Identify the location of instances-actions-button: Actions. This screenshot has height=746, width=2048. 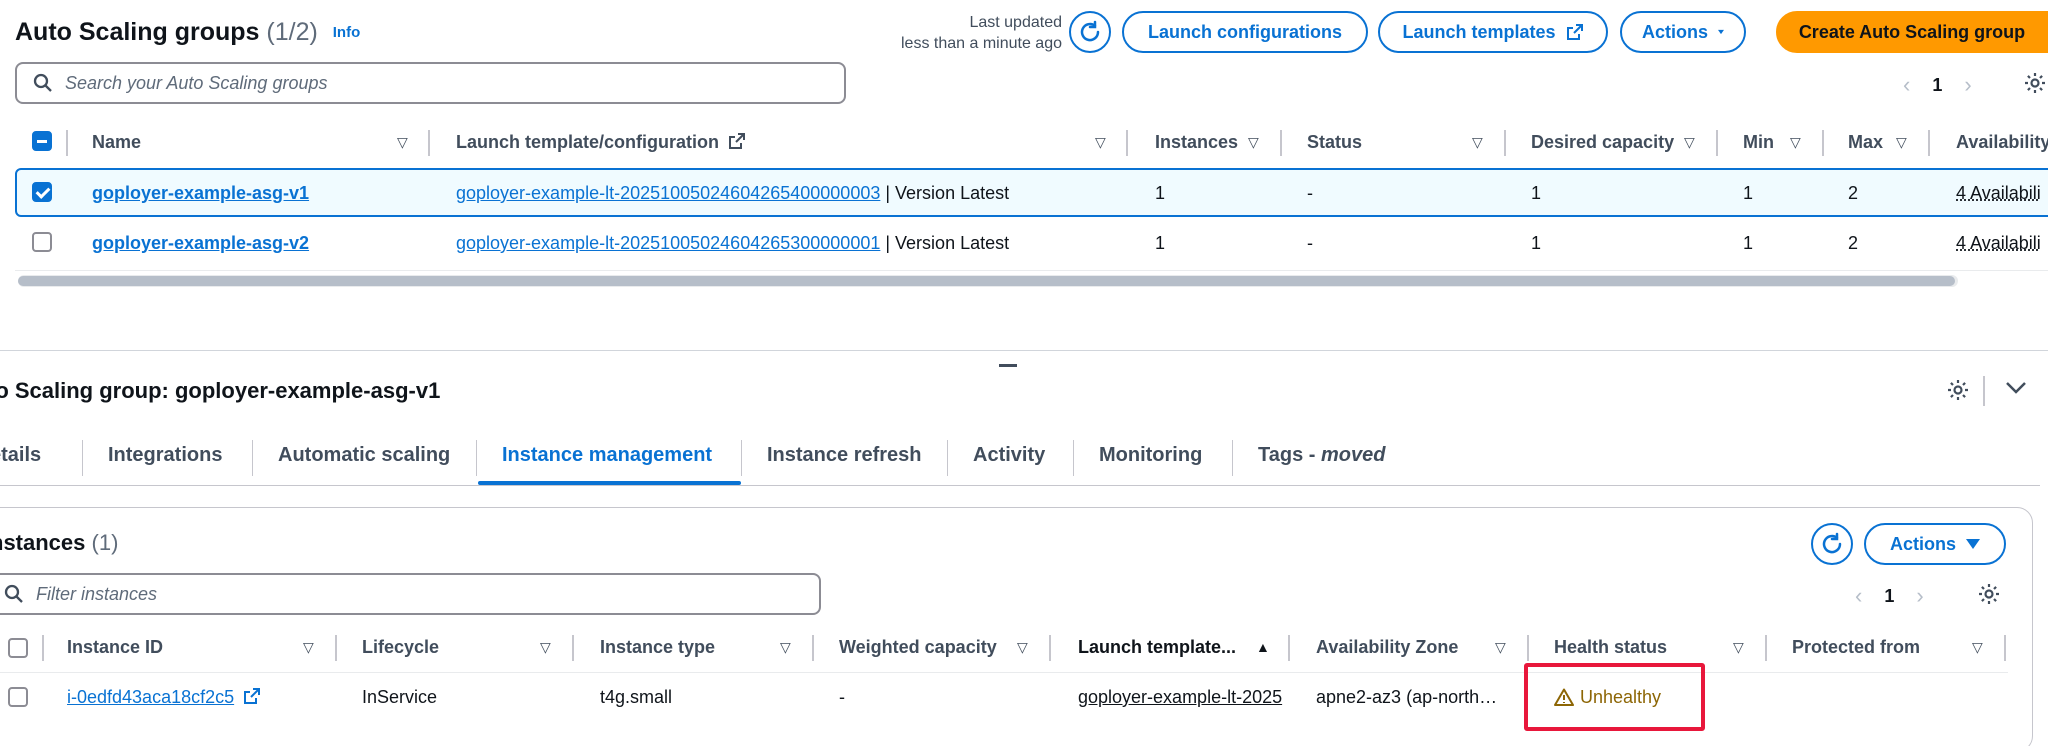
(1935, 544).